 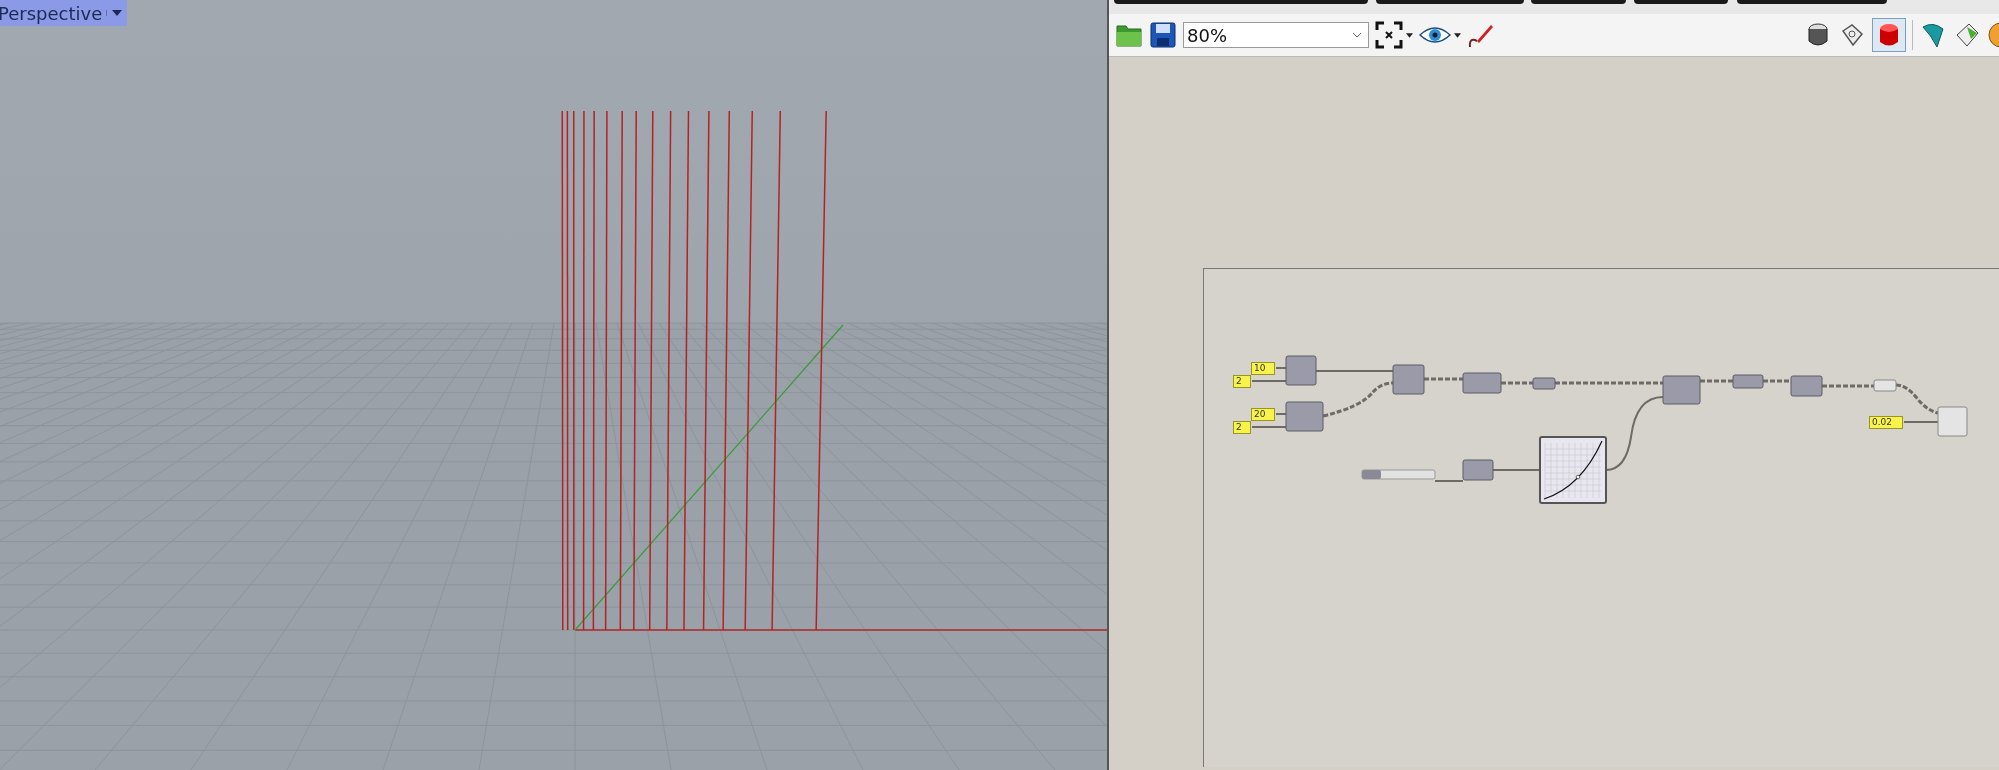 What do you see at coordinates (1263, 368) in the screenshot?
I see `value-panel: 10` at bounding box center [1263, 368].